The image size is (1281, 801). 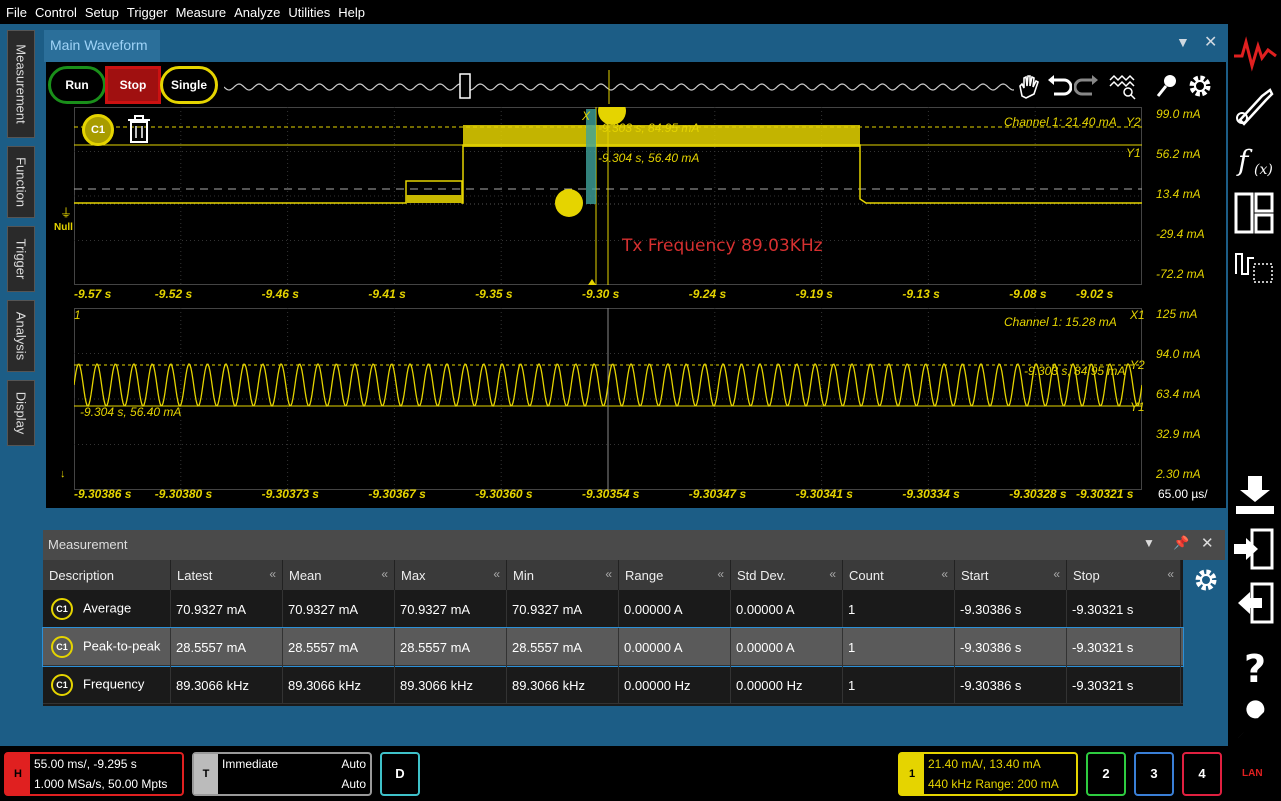 I want to click on column-header: Max «, so click(x=451, y=575).